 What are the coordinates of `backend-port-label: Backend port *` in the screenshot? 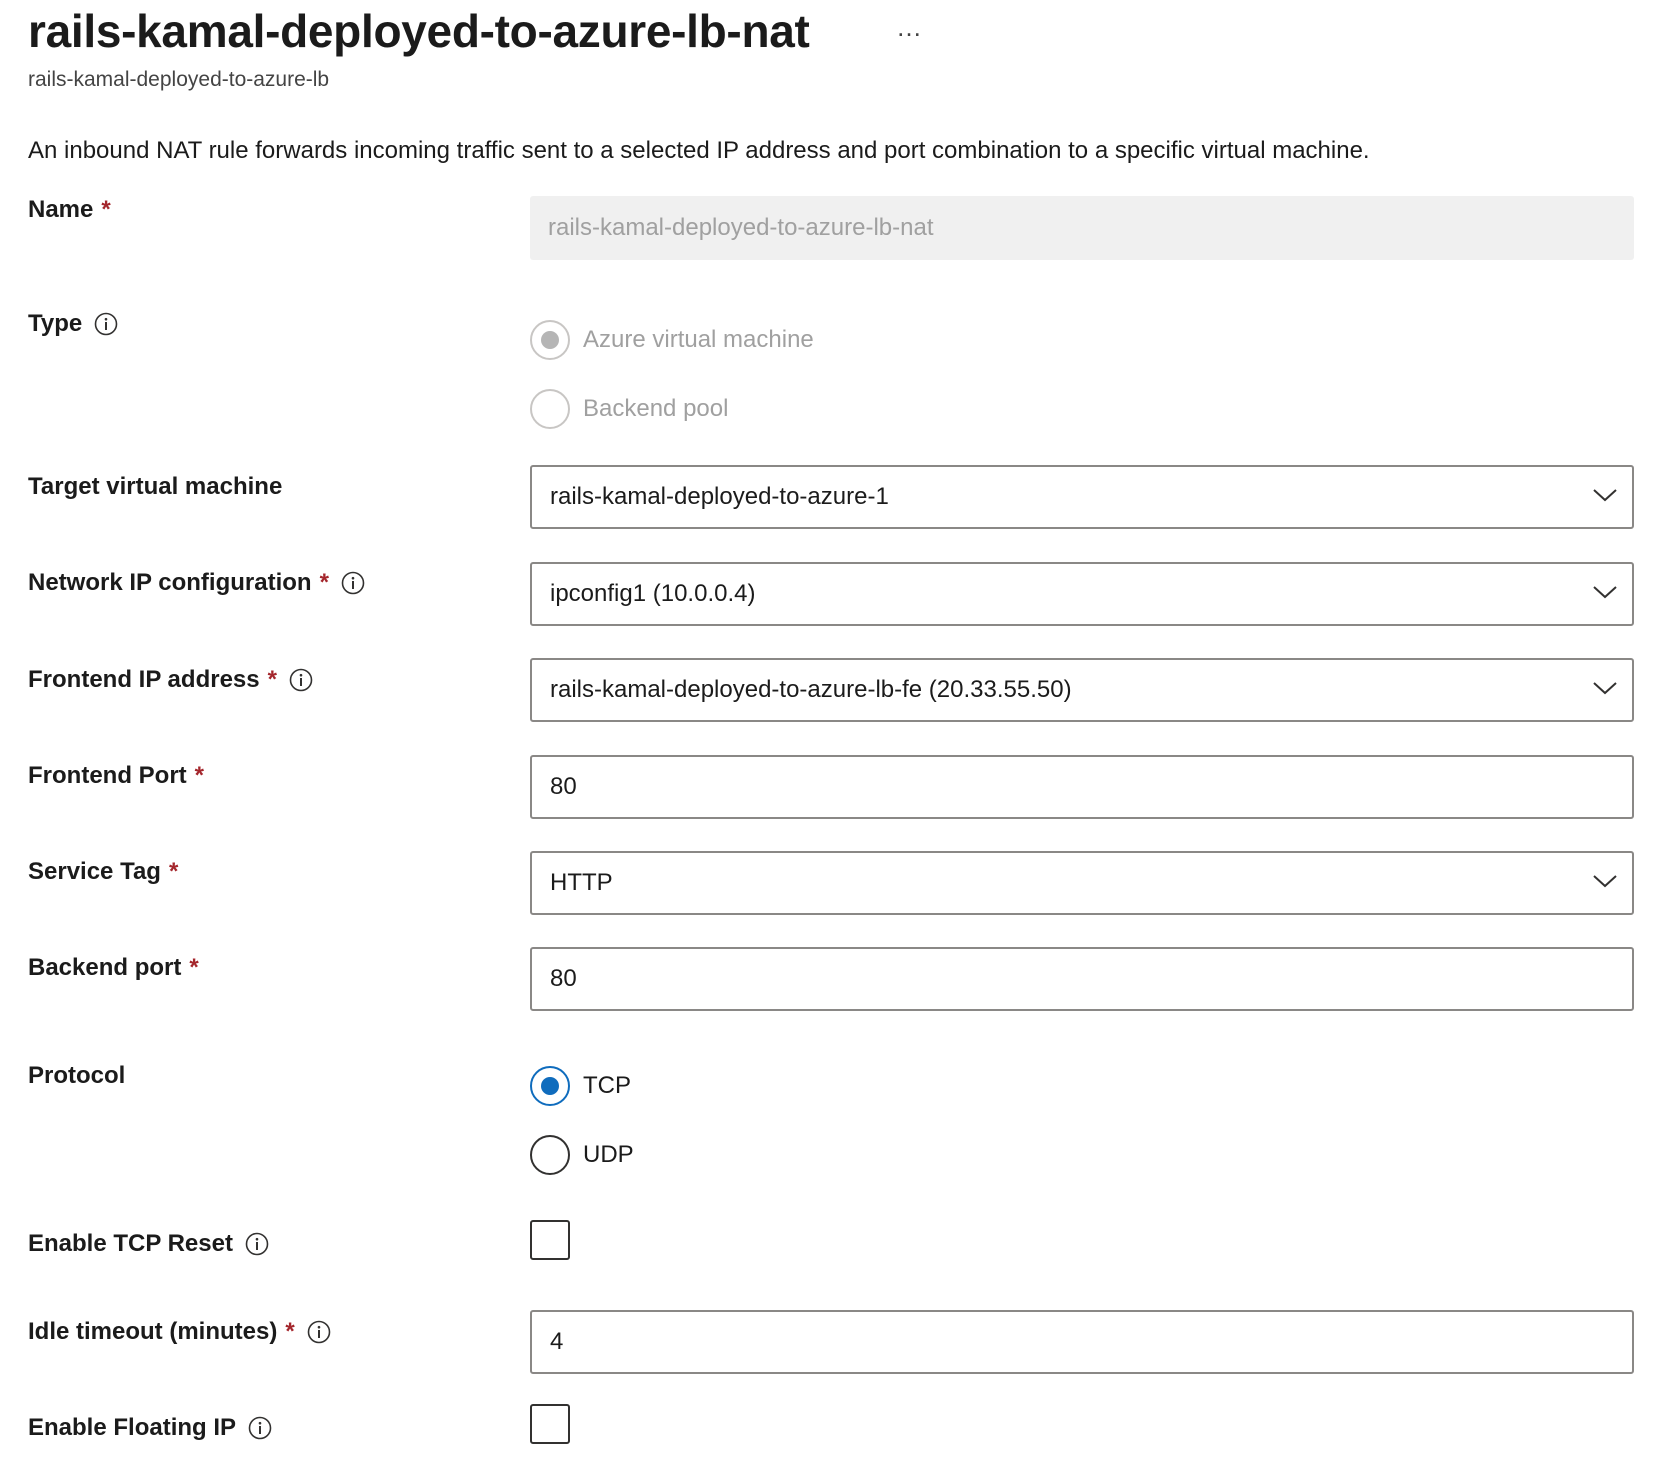 It's located at (113, 968).